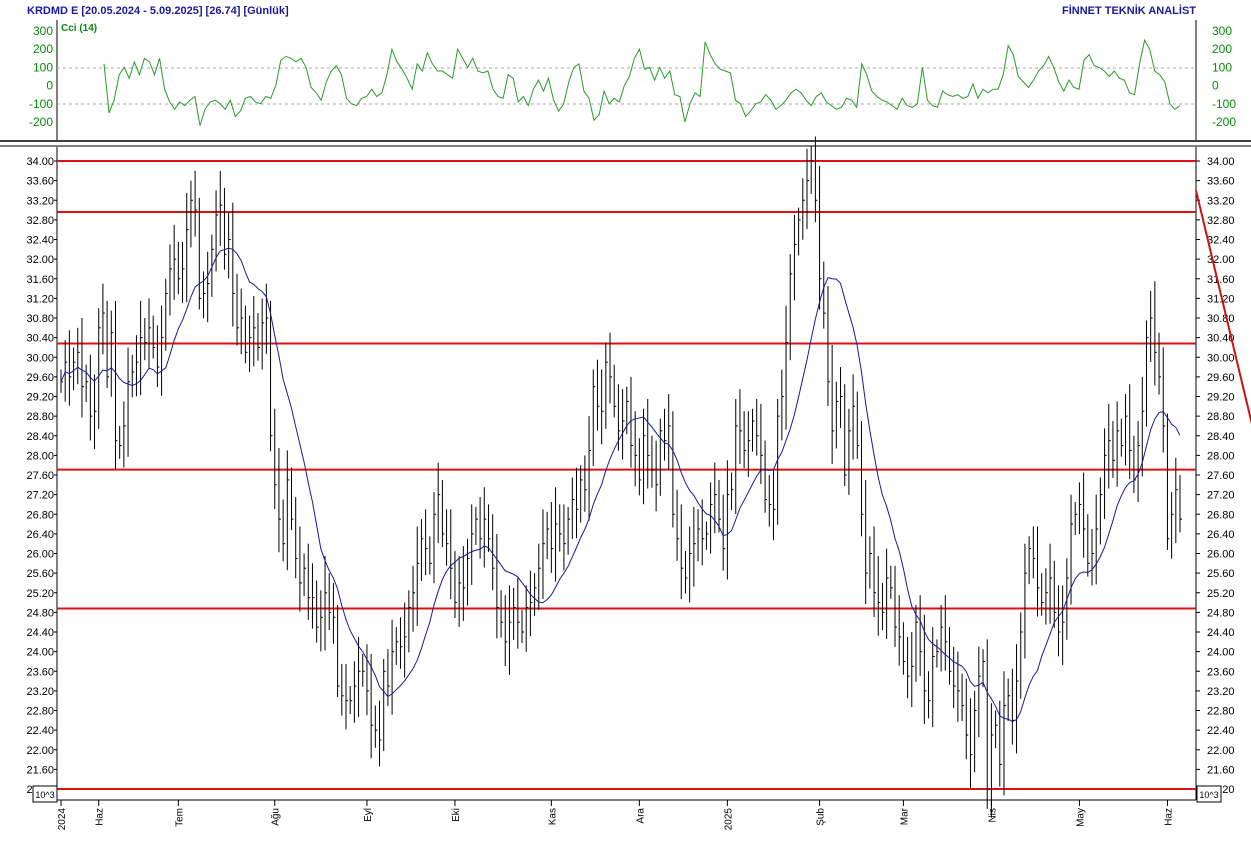 This screenshot has height=841, width=1251. What do you see at coordinates (640, 816) in the screenshot?
I see `x-tick-label: Ara` at bounding box center [640, 816].